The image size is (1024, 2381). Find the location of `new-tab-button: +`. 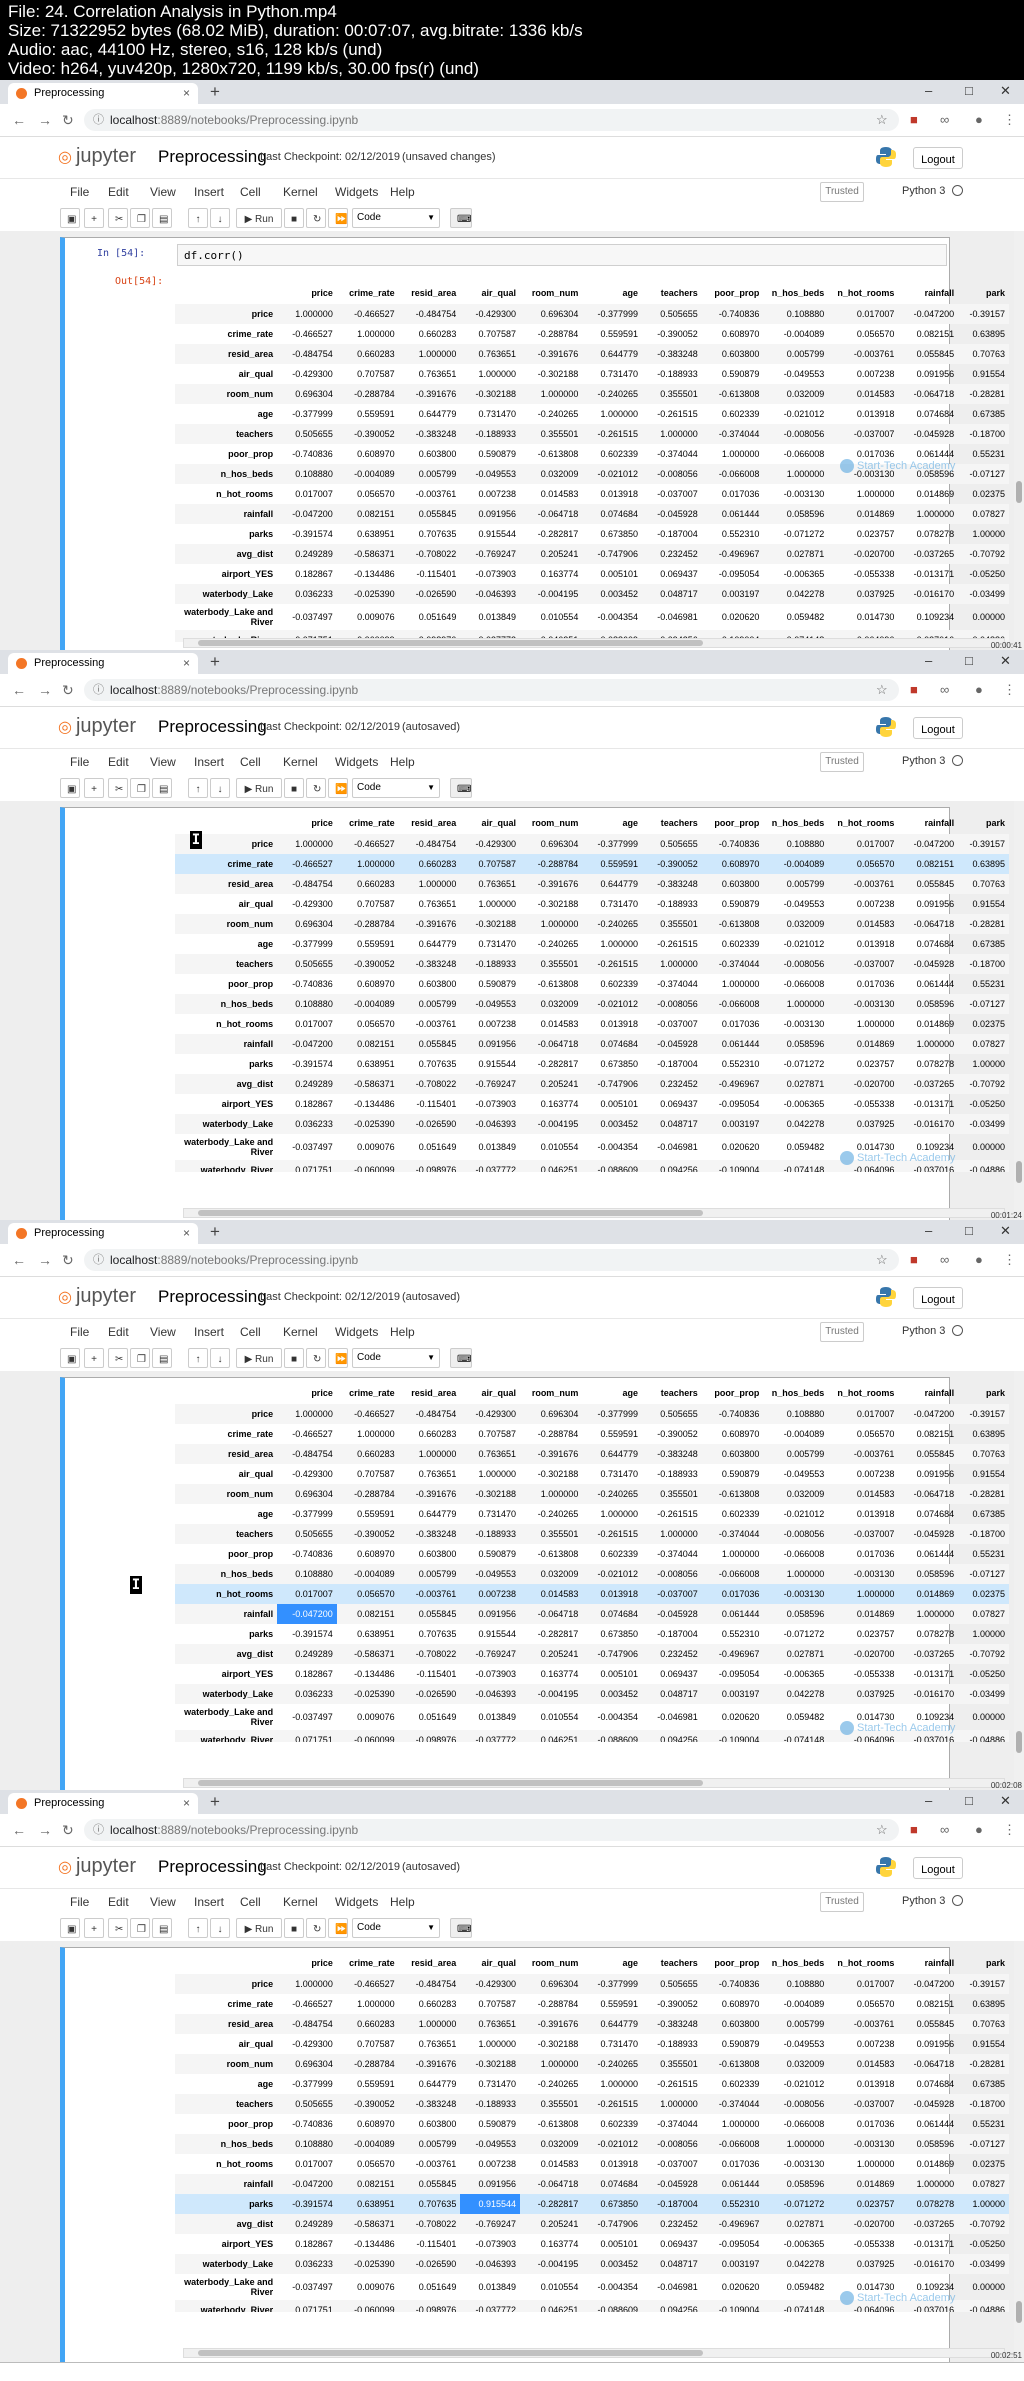

new-tab-button: + is located at coordinates (215, 92).